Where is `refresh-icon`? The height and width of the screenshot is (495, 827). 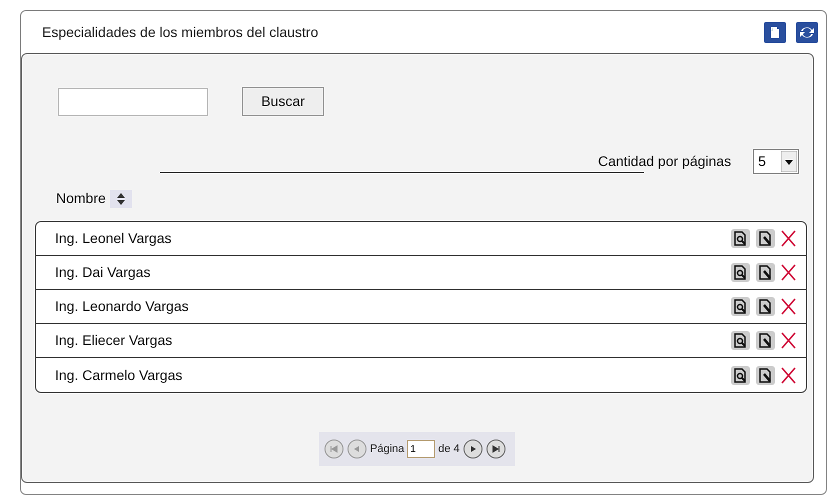
refresh-icon is located at coordinates (807, 32).